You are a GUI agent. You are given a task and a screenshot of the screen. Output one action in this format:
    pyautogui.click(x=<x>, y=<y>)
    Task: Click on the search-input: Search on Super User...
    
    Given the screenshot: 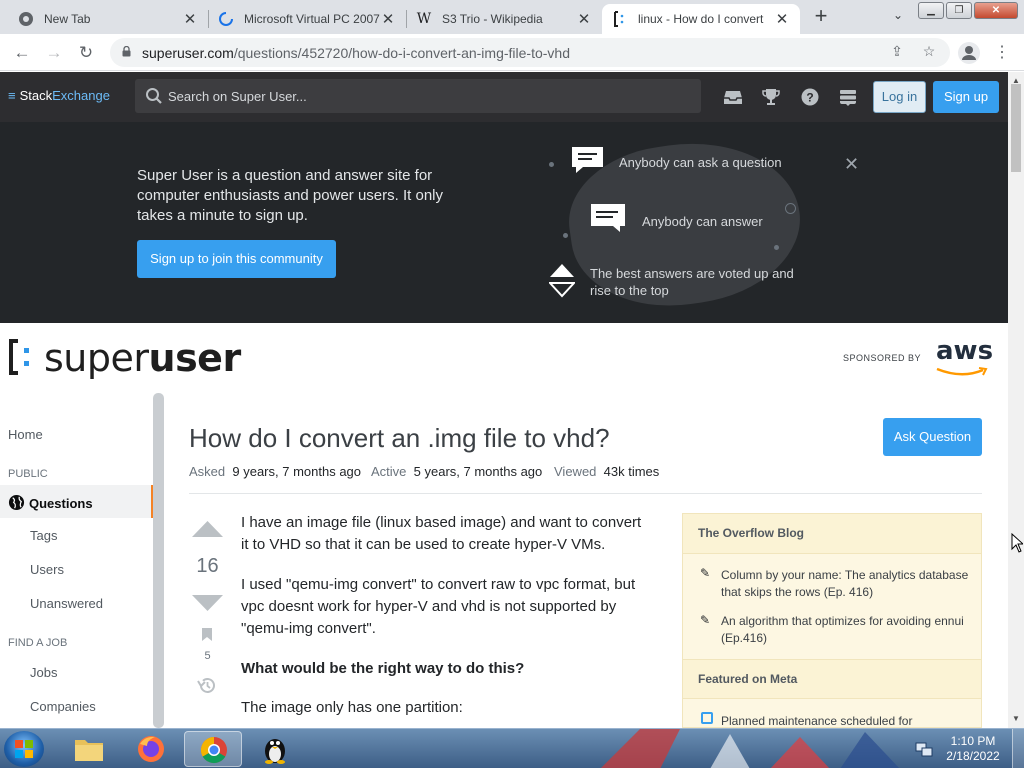 What is the action you would take?
    pyautogui.click(x=418, y=96)
    